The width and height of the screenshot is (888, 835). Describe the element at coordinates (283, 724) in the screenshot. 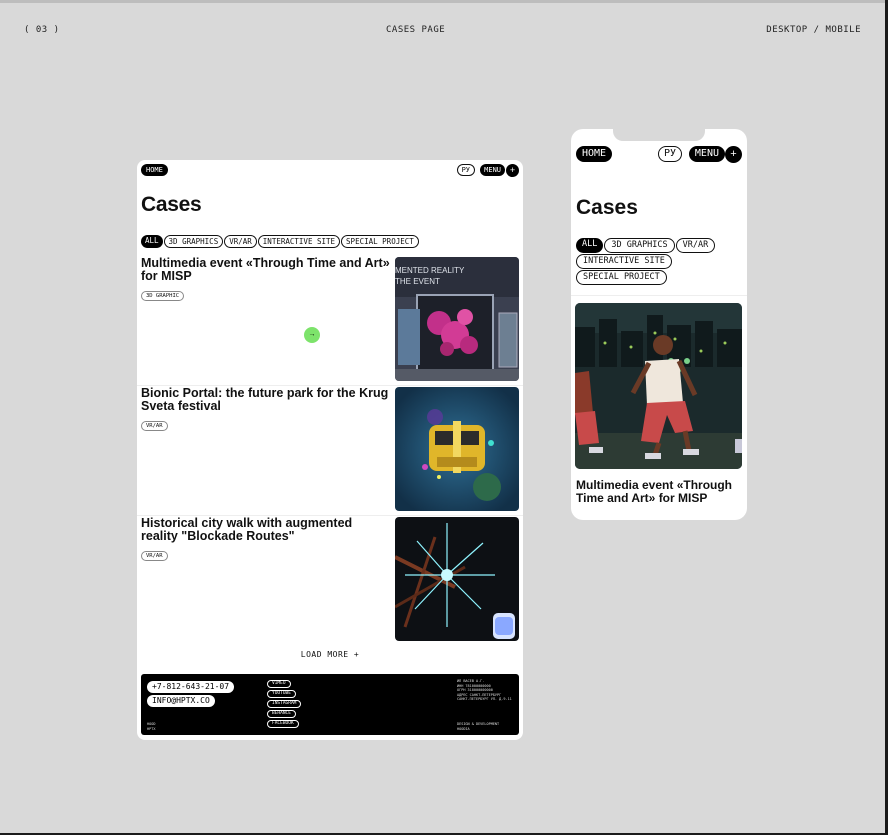

I see `social-facebook: FACEBOOK` at that location.